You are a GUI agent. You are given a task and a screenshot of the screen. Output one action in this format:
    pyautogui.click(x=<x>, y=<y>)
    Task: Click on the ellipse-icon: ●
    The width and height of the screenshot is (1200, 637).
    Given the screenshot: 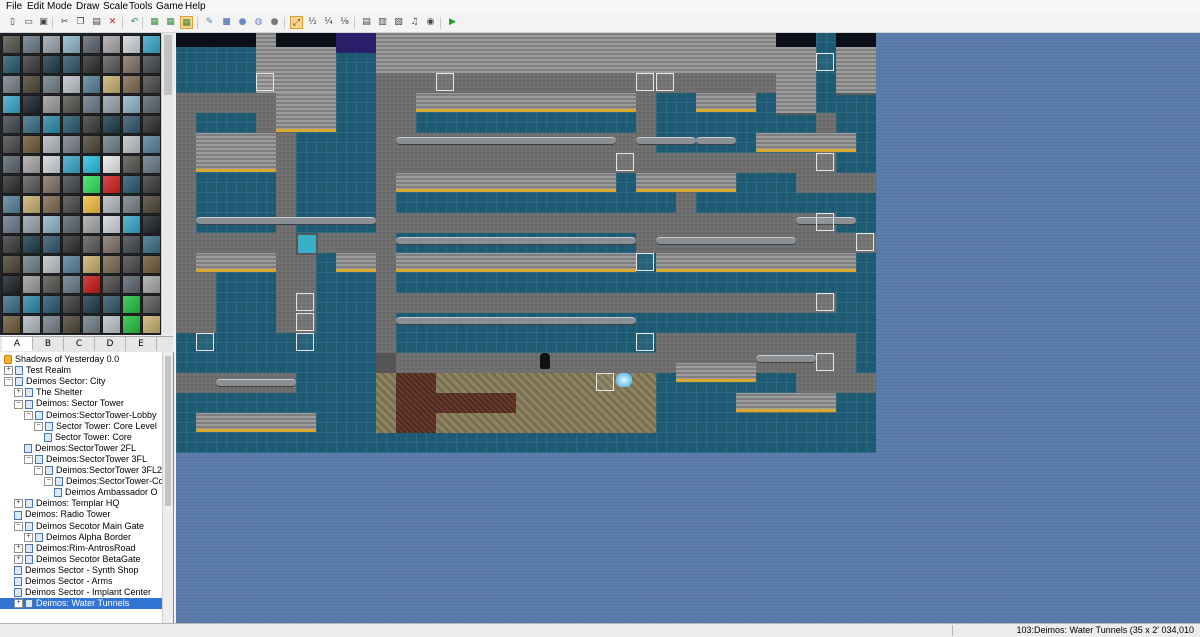 What is the action you would take?
    pyautogui.click(x=242, y=22)
    